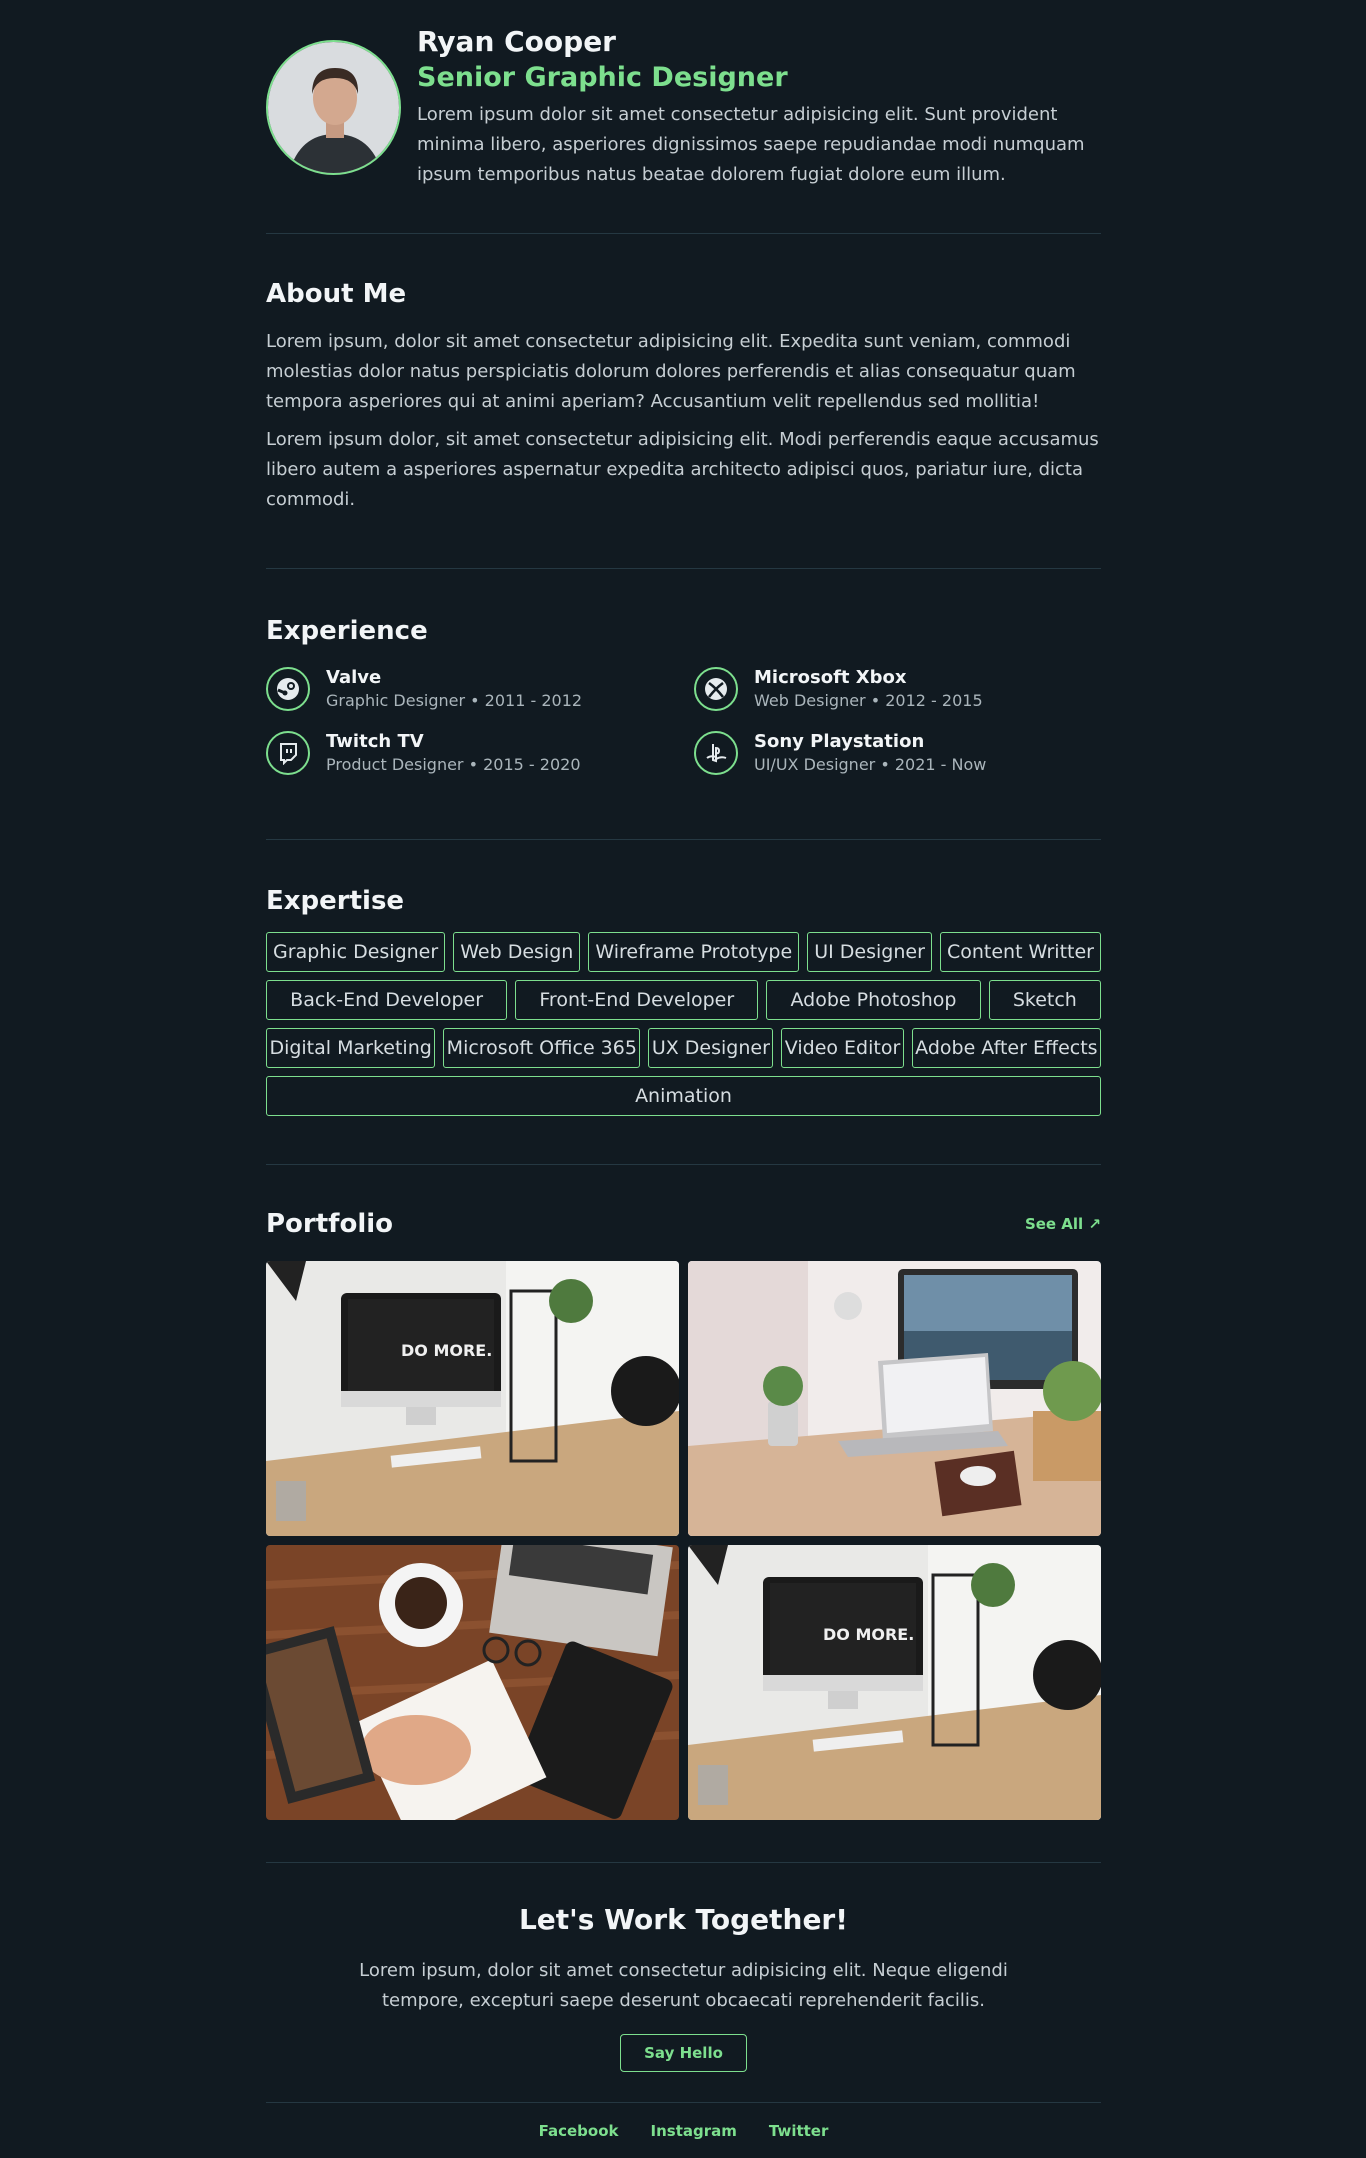  What do you see at coordinates (387, 1000) in the screenshot?
I see `skill-tag: Back-End Developer` at bounding box center [387, 1000].